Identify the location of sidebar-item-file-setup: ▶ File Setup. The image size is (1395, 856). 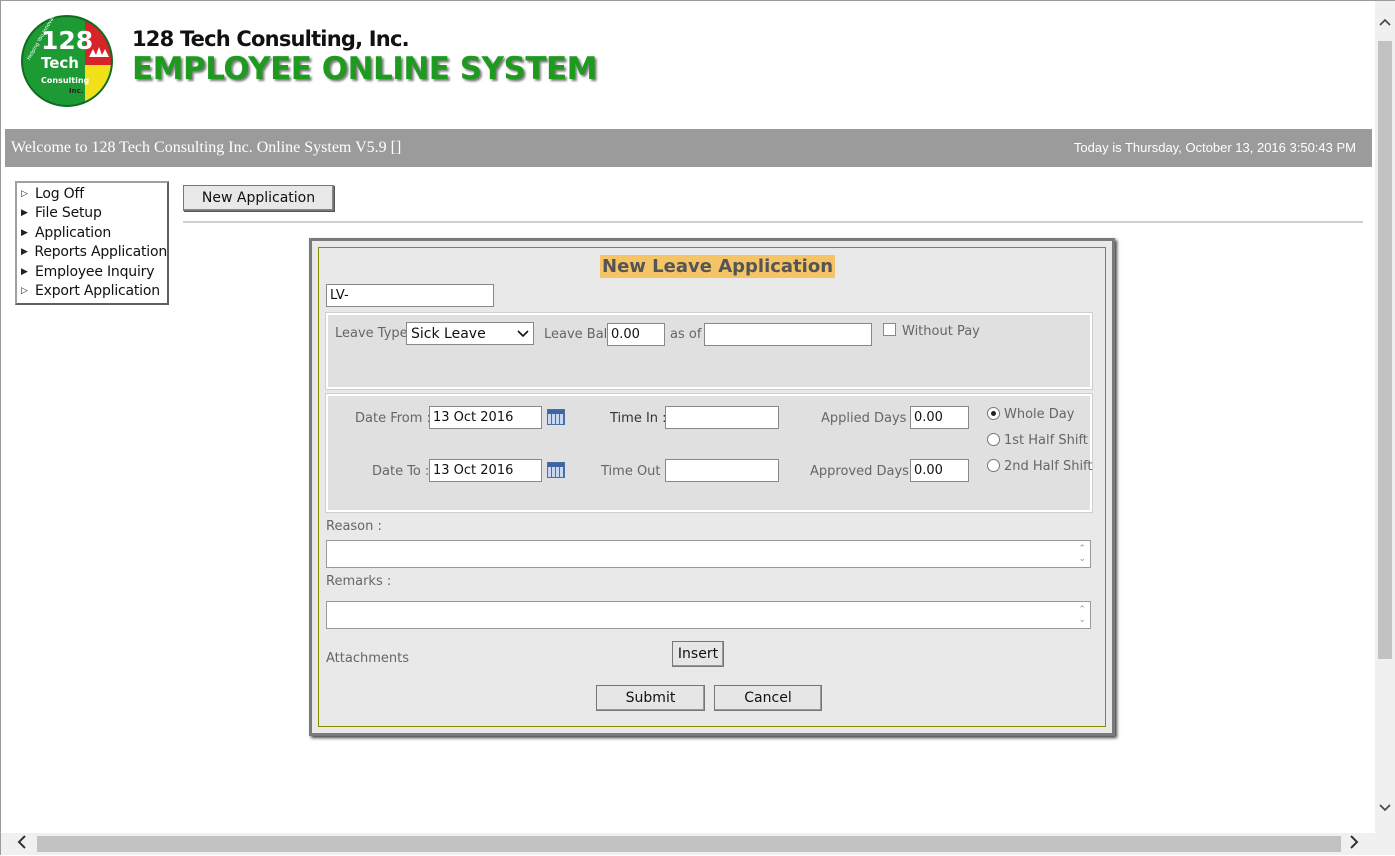
(94, 214).